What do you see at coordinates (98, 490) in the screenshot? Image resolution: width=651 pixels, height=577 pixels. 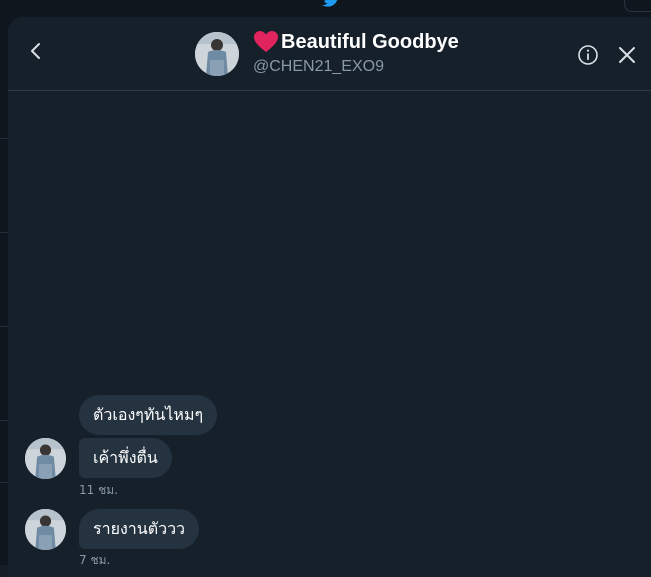 I see `message-timestamp: 11 ชม.` at bounding box center [98, 490].